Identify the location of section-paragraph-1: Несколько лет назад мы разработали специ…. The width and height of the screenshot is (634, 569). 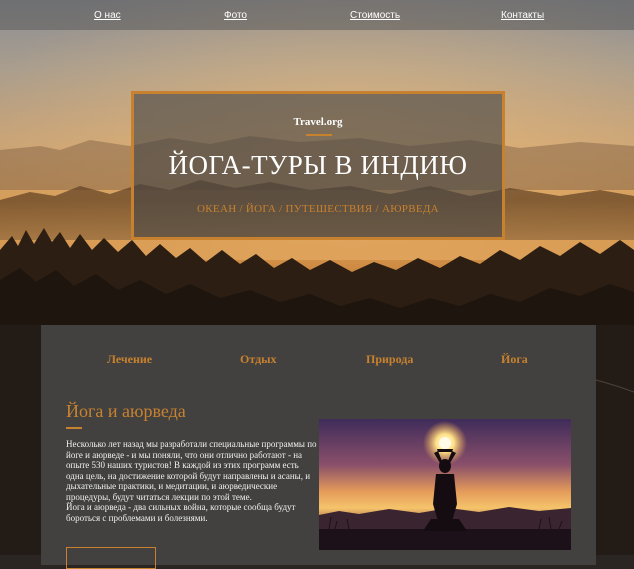
(191, 470).